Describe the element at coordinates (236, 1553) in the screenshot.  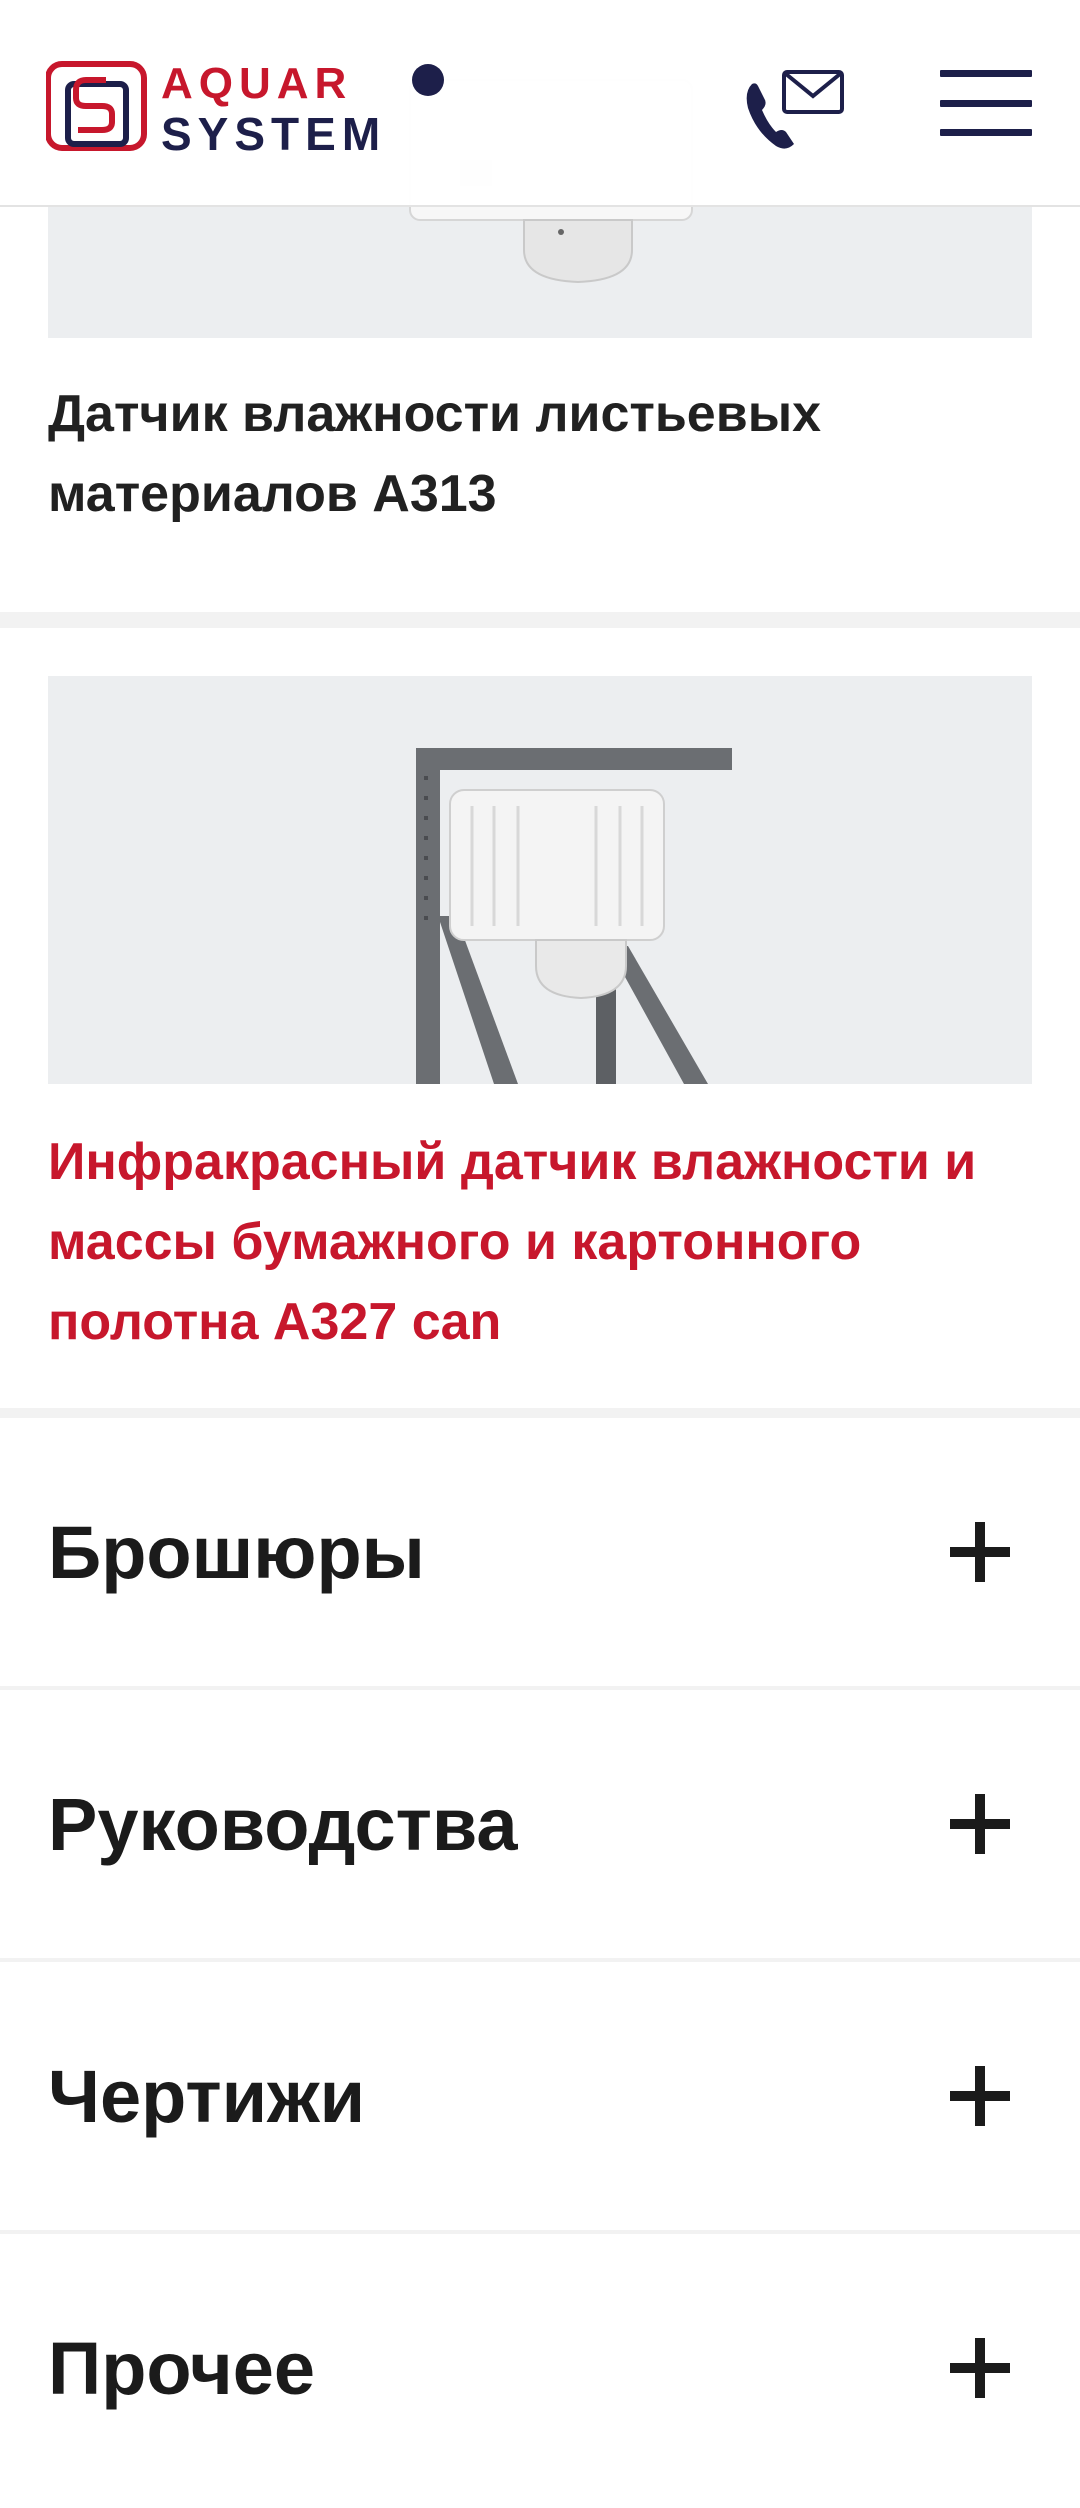
I see `accordion-label: Брошюры` at that location.